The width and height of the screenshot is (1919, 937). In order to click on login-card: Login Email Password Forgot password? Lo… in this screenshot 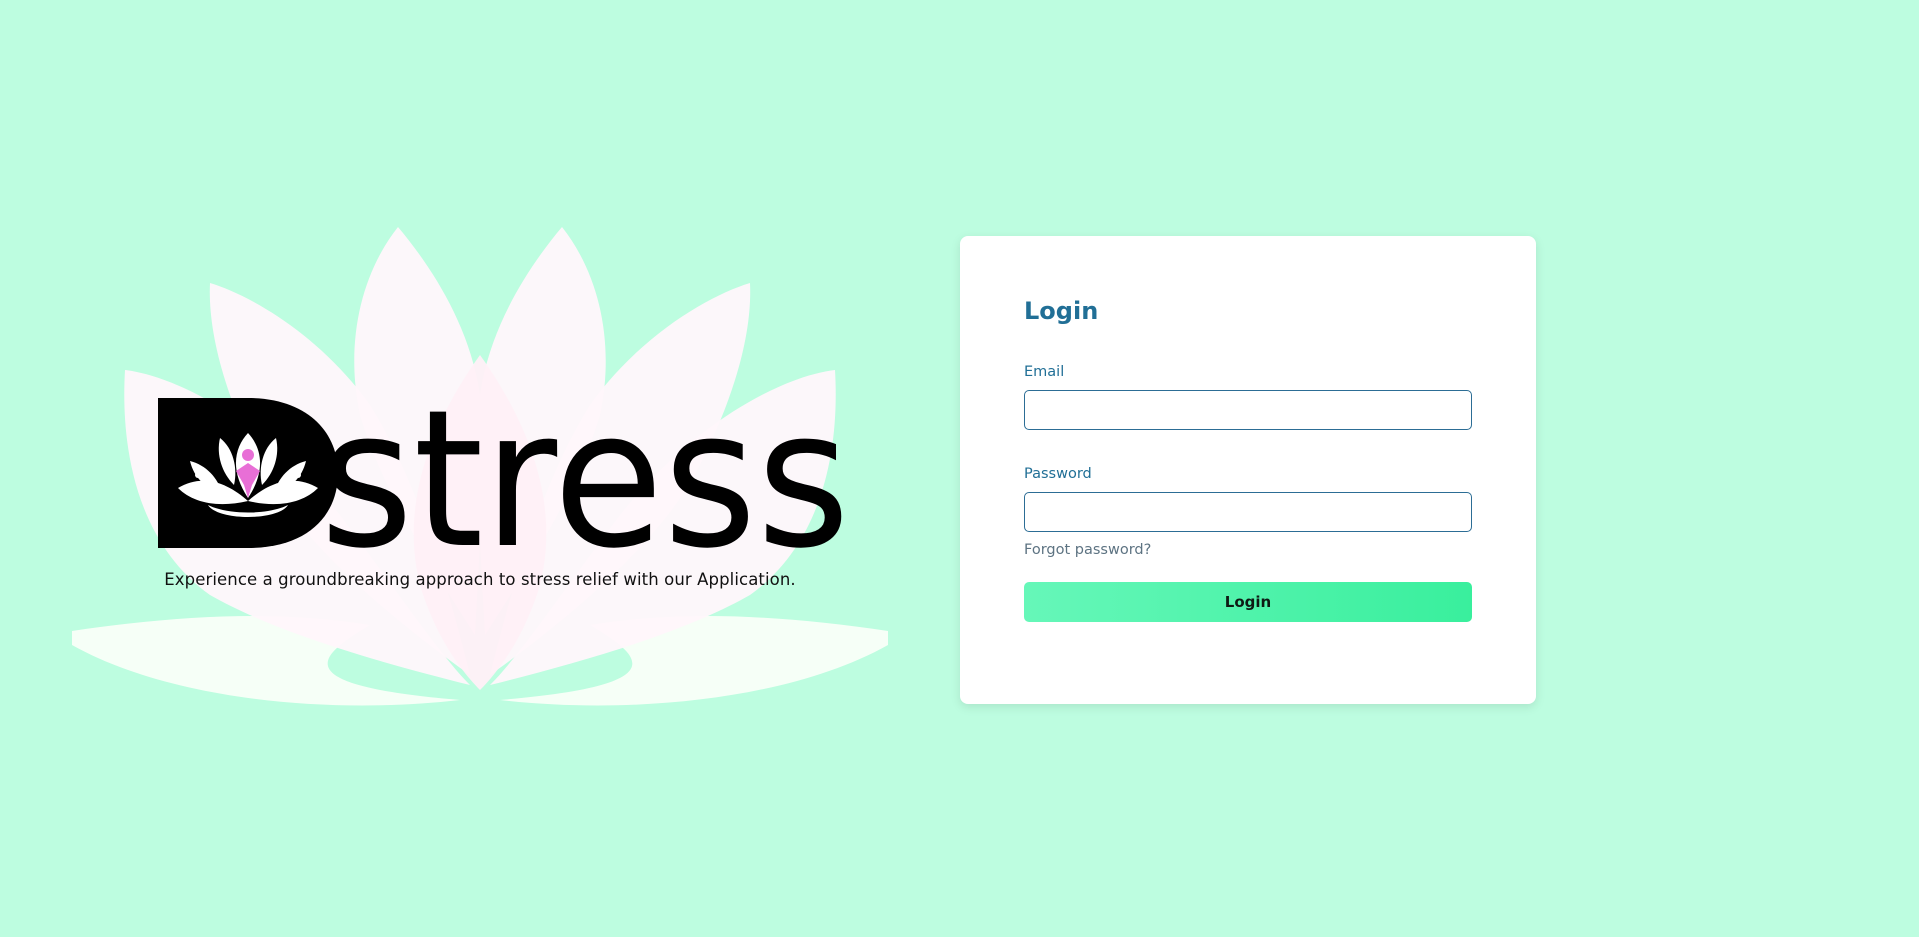, I will do `click(1248, 470)`.